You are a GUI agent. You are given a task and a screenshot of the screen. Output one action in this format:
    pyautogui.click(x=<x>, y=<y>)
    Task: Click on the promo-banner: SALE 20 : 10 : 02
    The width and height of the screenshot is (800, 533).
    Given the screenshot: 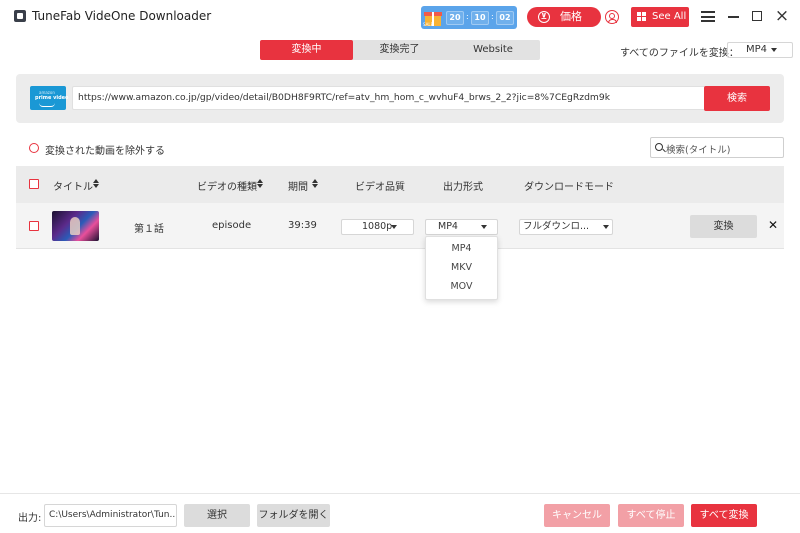 What is the action you would take?
    pyautogui.click(x=469, y=17)
    